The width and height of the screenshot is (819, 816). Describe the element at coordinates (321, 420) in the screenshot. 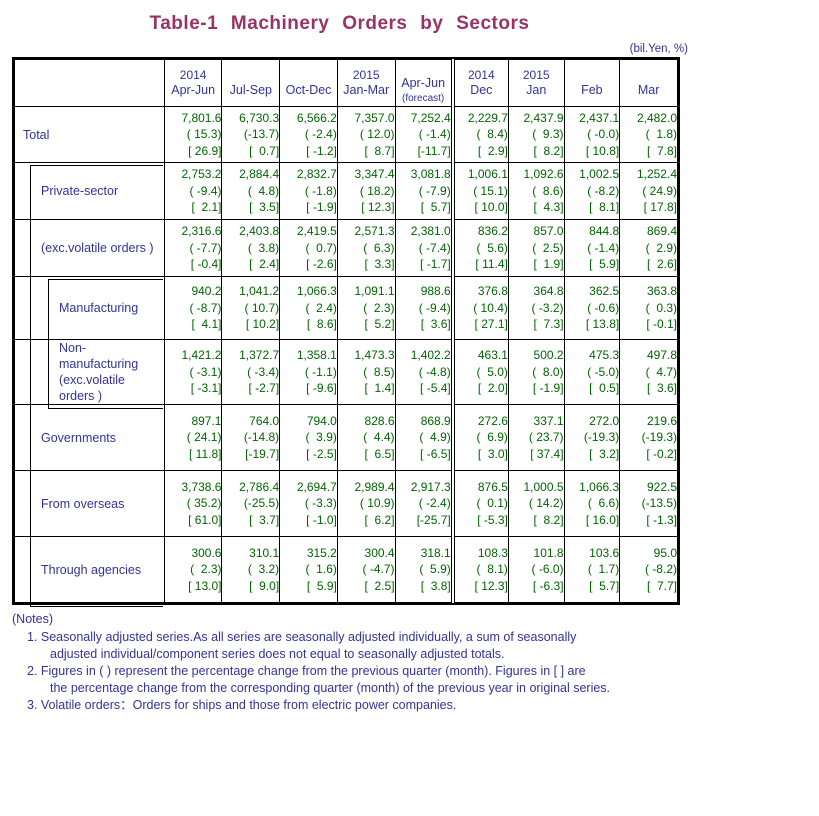

I see `cell-value: 794.0` at that location.